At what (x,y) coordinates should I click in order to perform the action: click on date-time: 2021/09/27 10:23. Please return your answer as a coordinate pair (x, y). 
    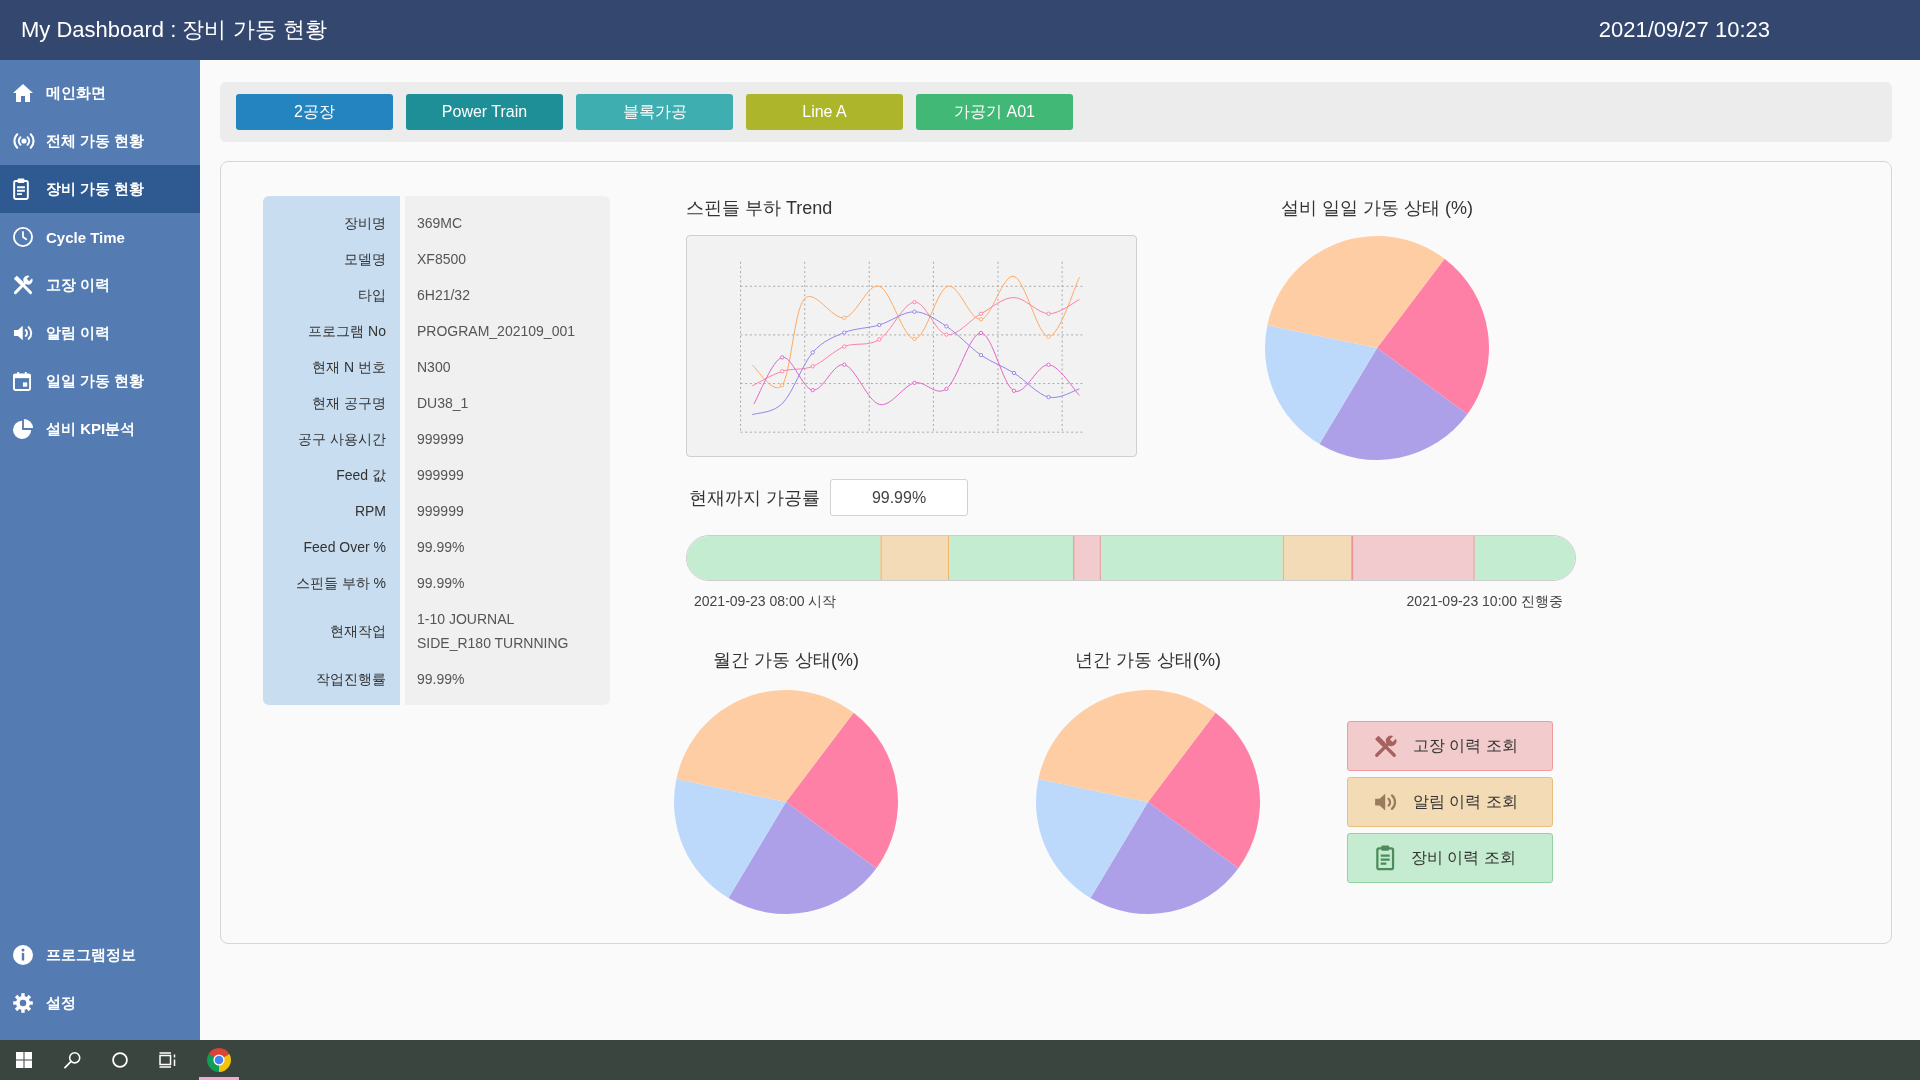
    Looking at the image, I should click on (1684, 30).